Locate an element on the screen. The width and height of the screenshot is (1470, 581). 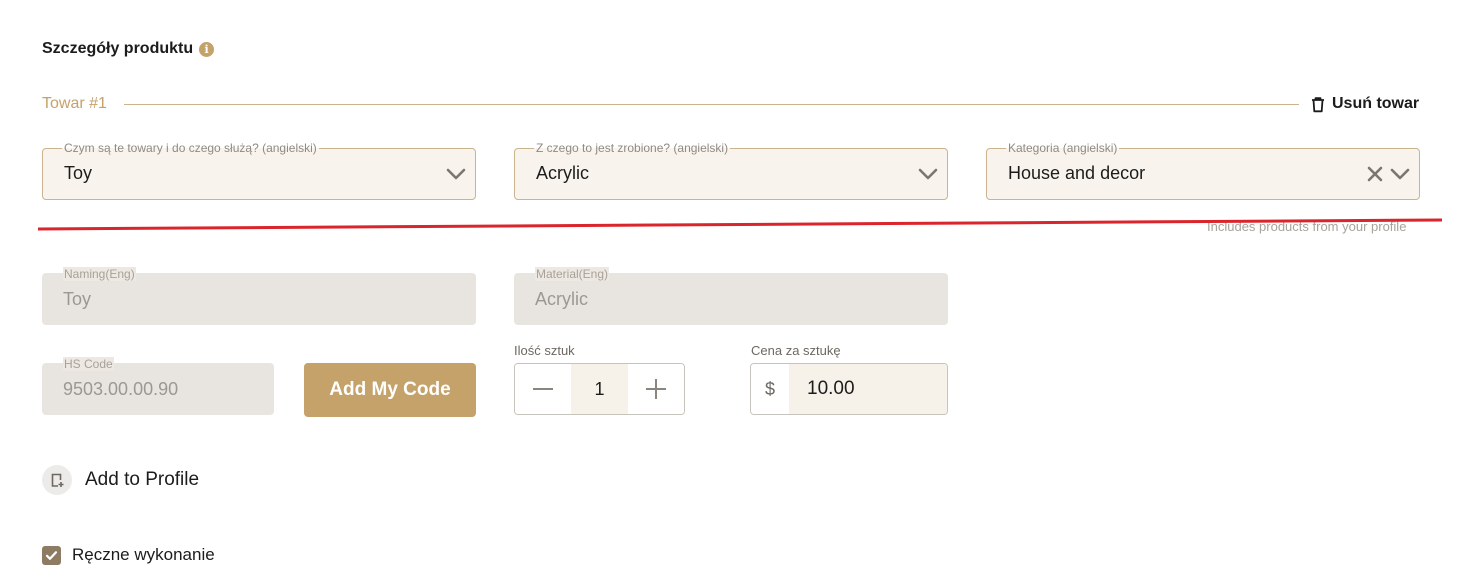
remove-item-button: Usuń towar is located at coordinates (1364, 104).